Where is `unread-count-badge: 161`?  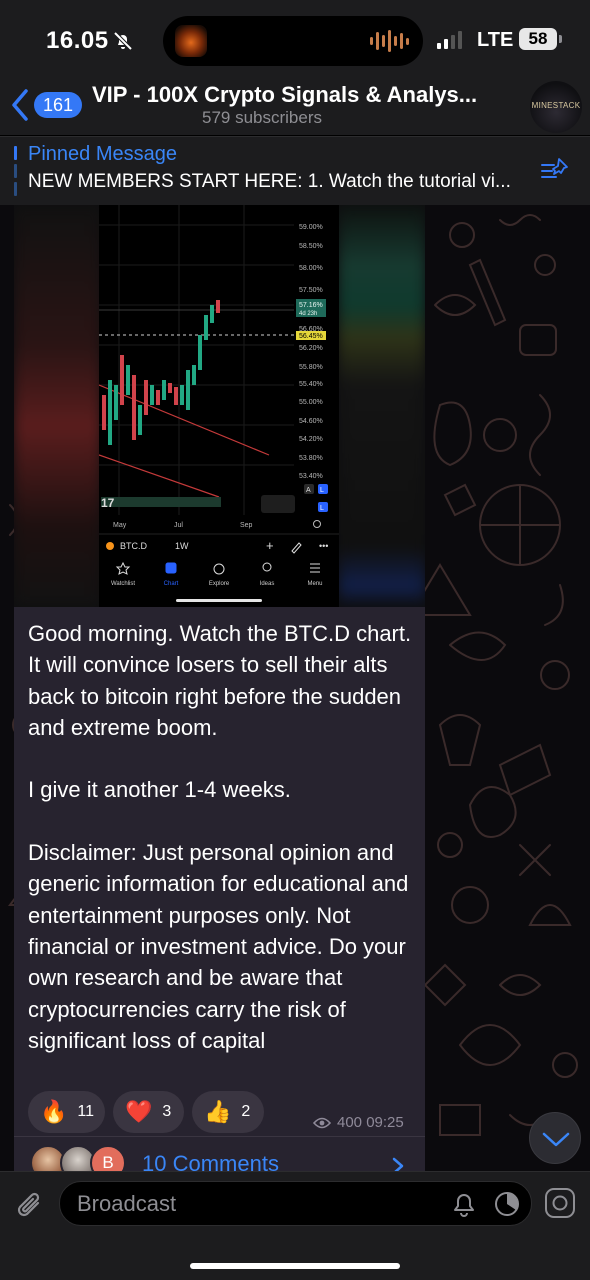
unread-count-badge: 161 is located at coordinates (58, 105).